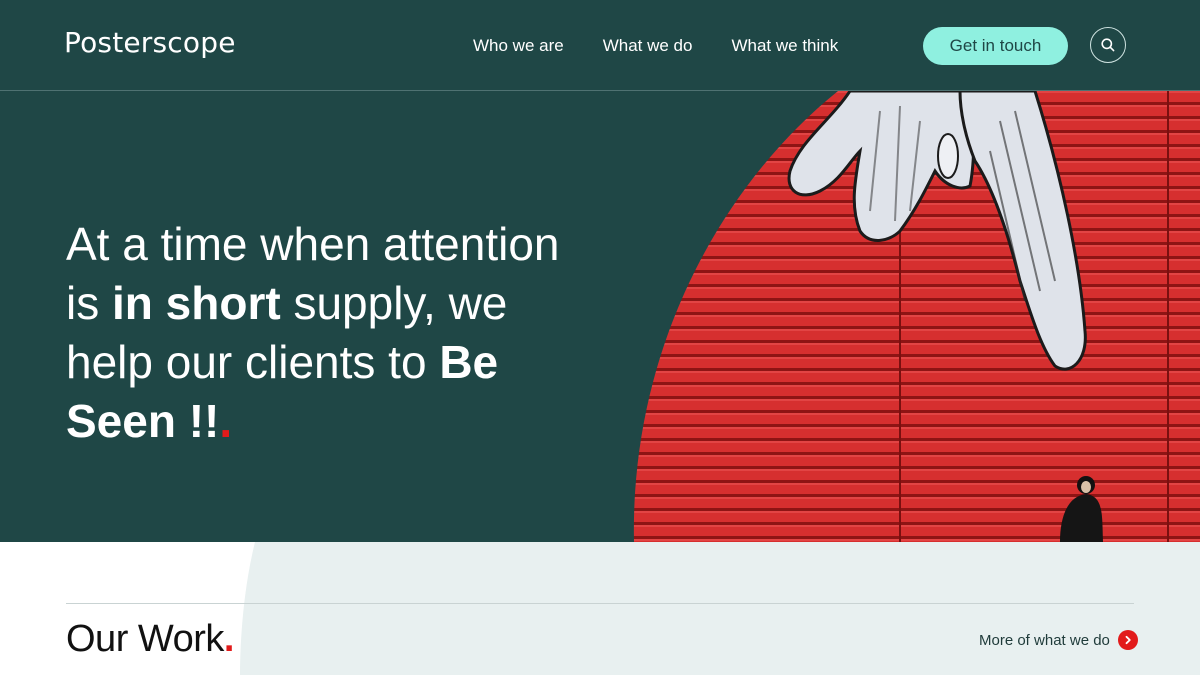 This screenshot has width=1200, height=675. I want to click on site-logo: Posterscope, so click(150, 42).